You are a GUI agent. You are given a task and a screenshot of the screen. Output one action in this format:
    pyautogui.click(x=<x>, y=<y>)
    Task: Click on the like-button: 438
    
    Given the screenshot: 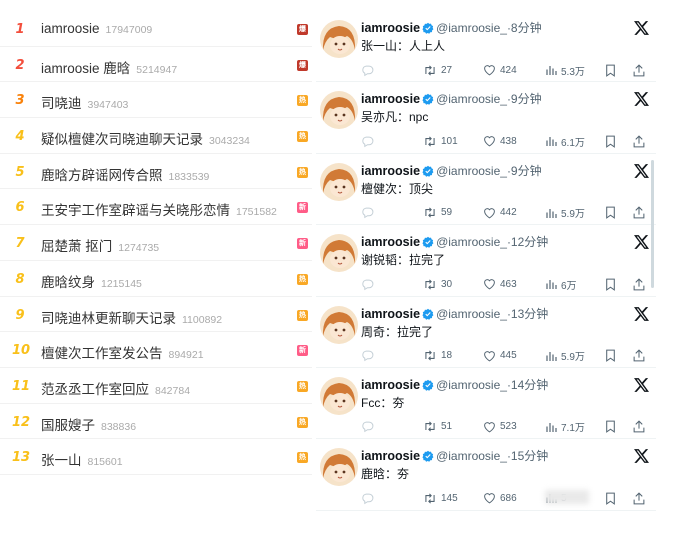 What is the action you would take?
    pyautogui.click(x=500, y=141)
    